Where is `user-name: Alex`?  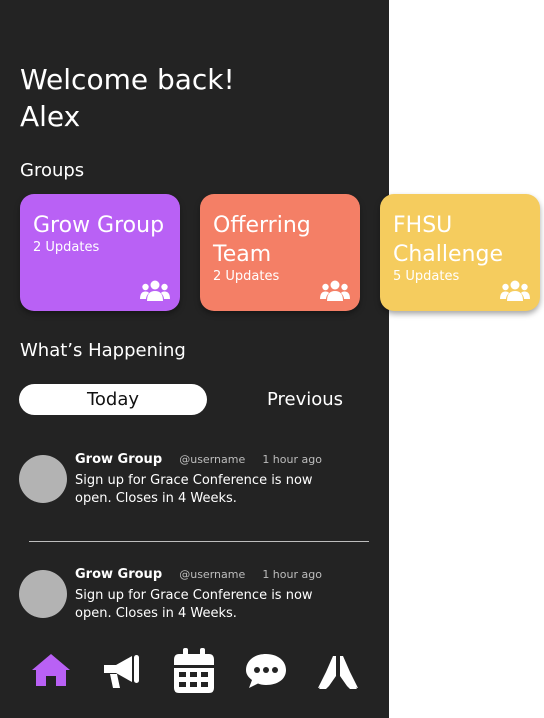
user-name: Alex is located at coordinates (50, 116).